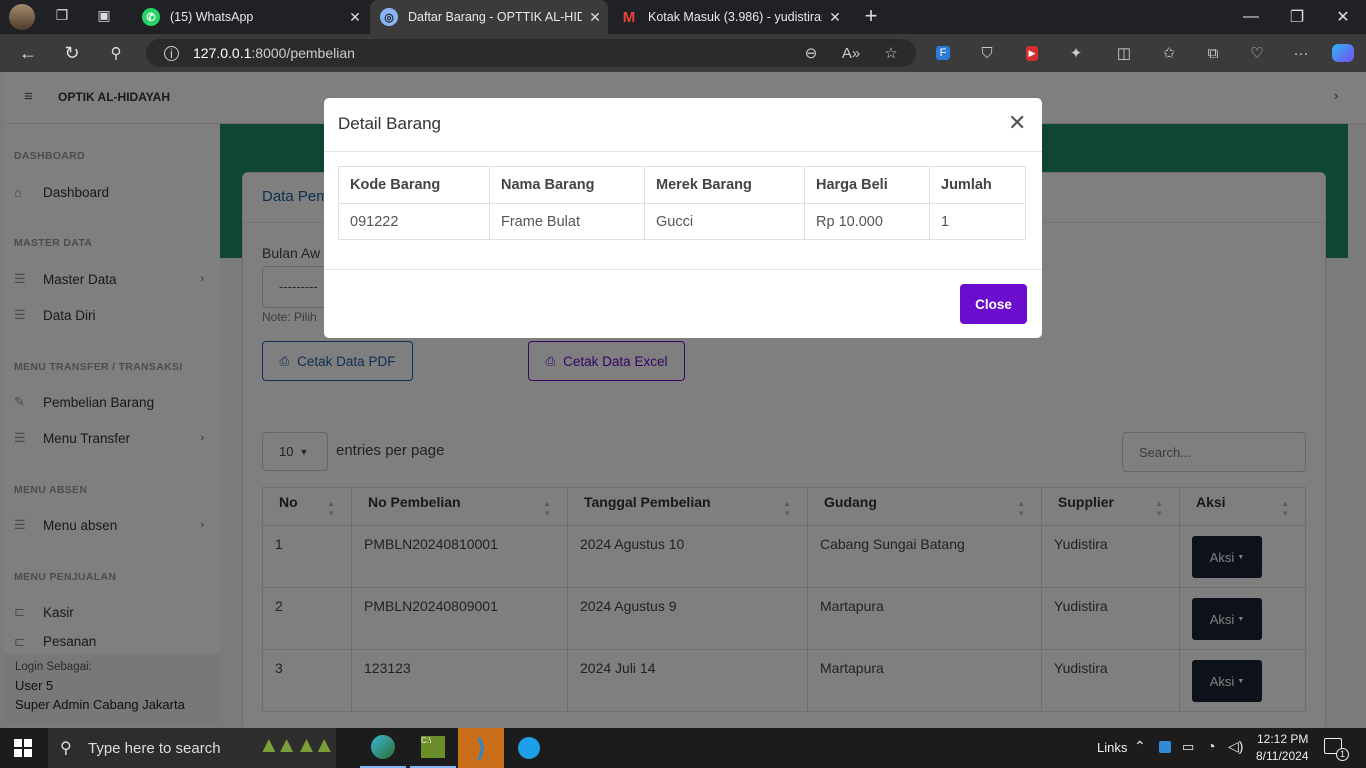 The width and height of the screenshot is (1366, 768). I want to click on search-highlight-trees-icon: ▲▲ ▲▲, so click(296, 744).